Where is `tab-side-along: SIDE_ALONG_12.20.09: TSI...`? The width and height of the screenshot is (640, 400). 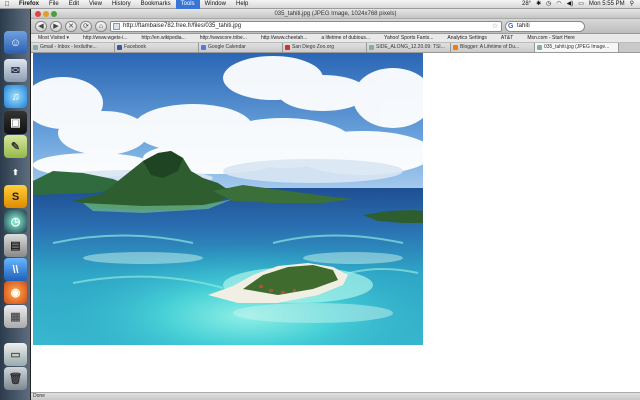
tab-side-along: SIDE_ALONG_12.20.09: TSI... is located at coordinates (409, 47).